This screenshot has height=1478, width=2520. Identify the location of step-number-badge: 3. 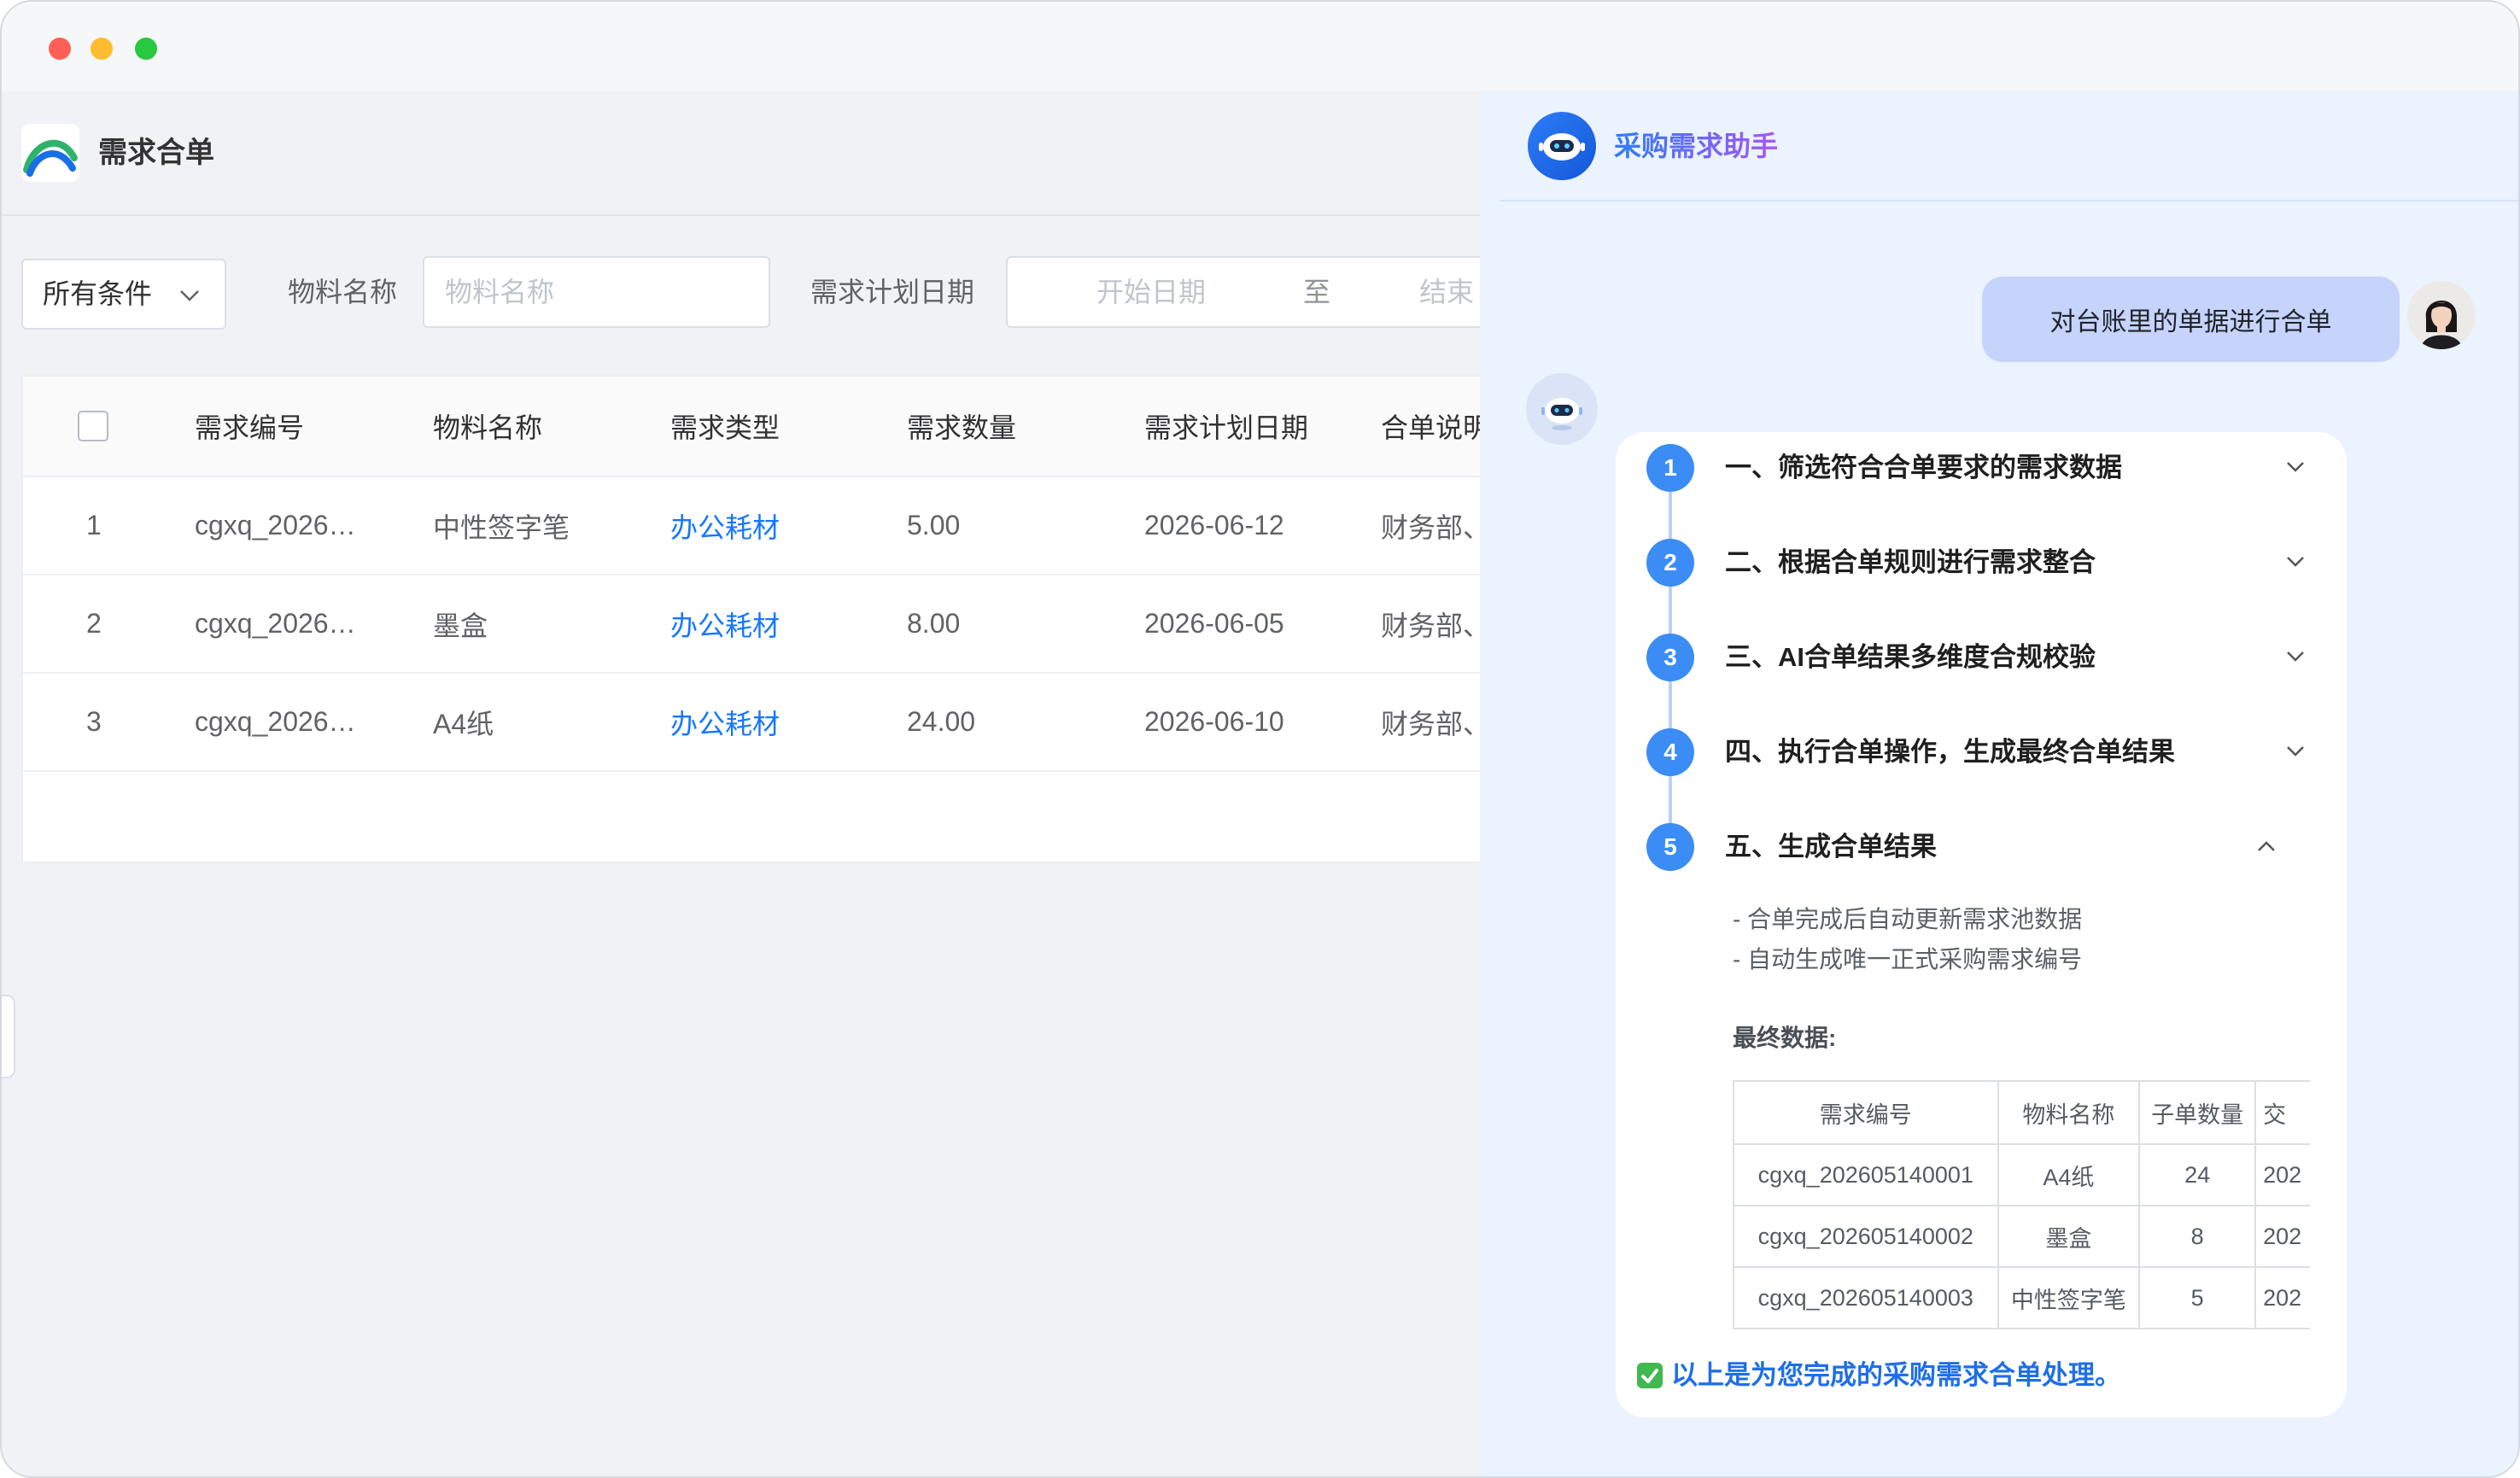
(1670, 657).